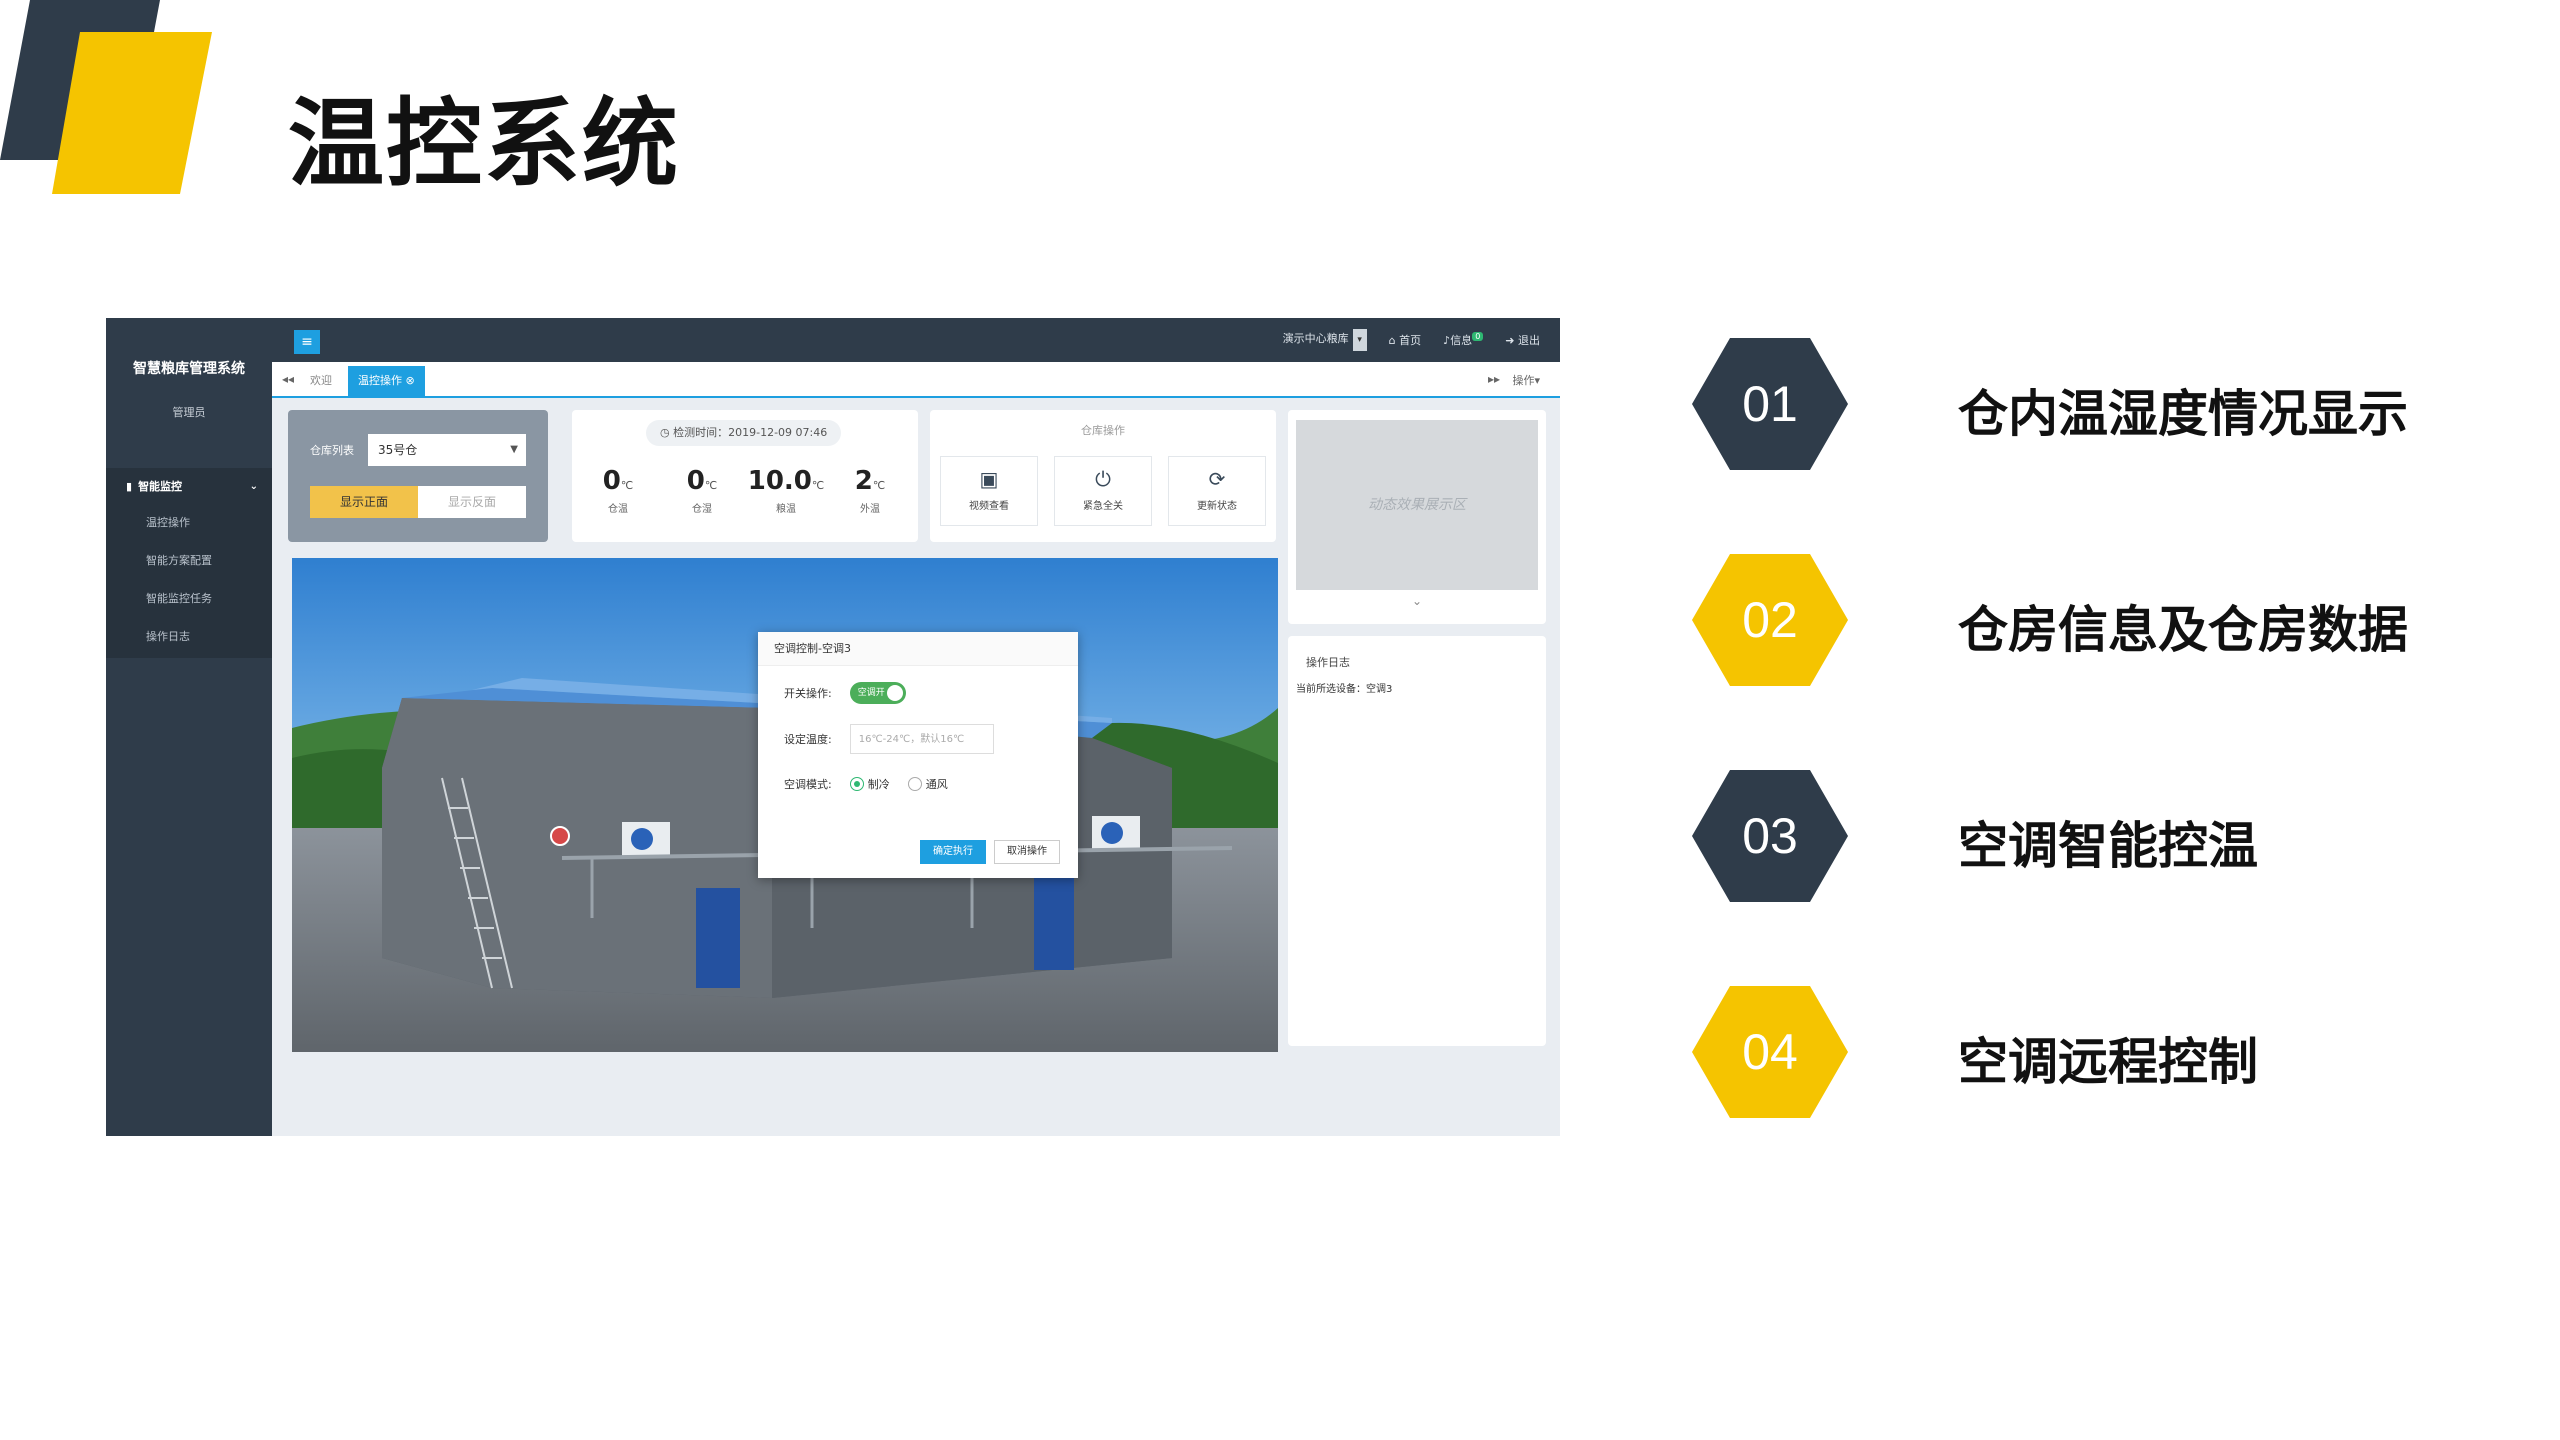 Image resolution: width=2560 pixels, height=1440 pixels. Describe the element at coordinates (702, 509) in the screenshot. I see `reading-label: 仓湿` at that location.